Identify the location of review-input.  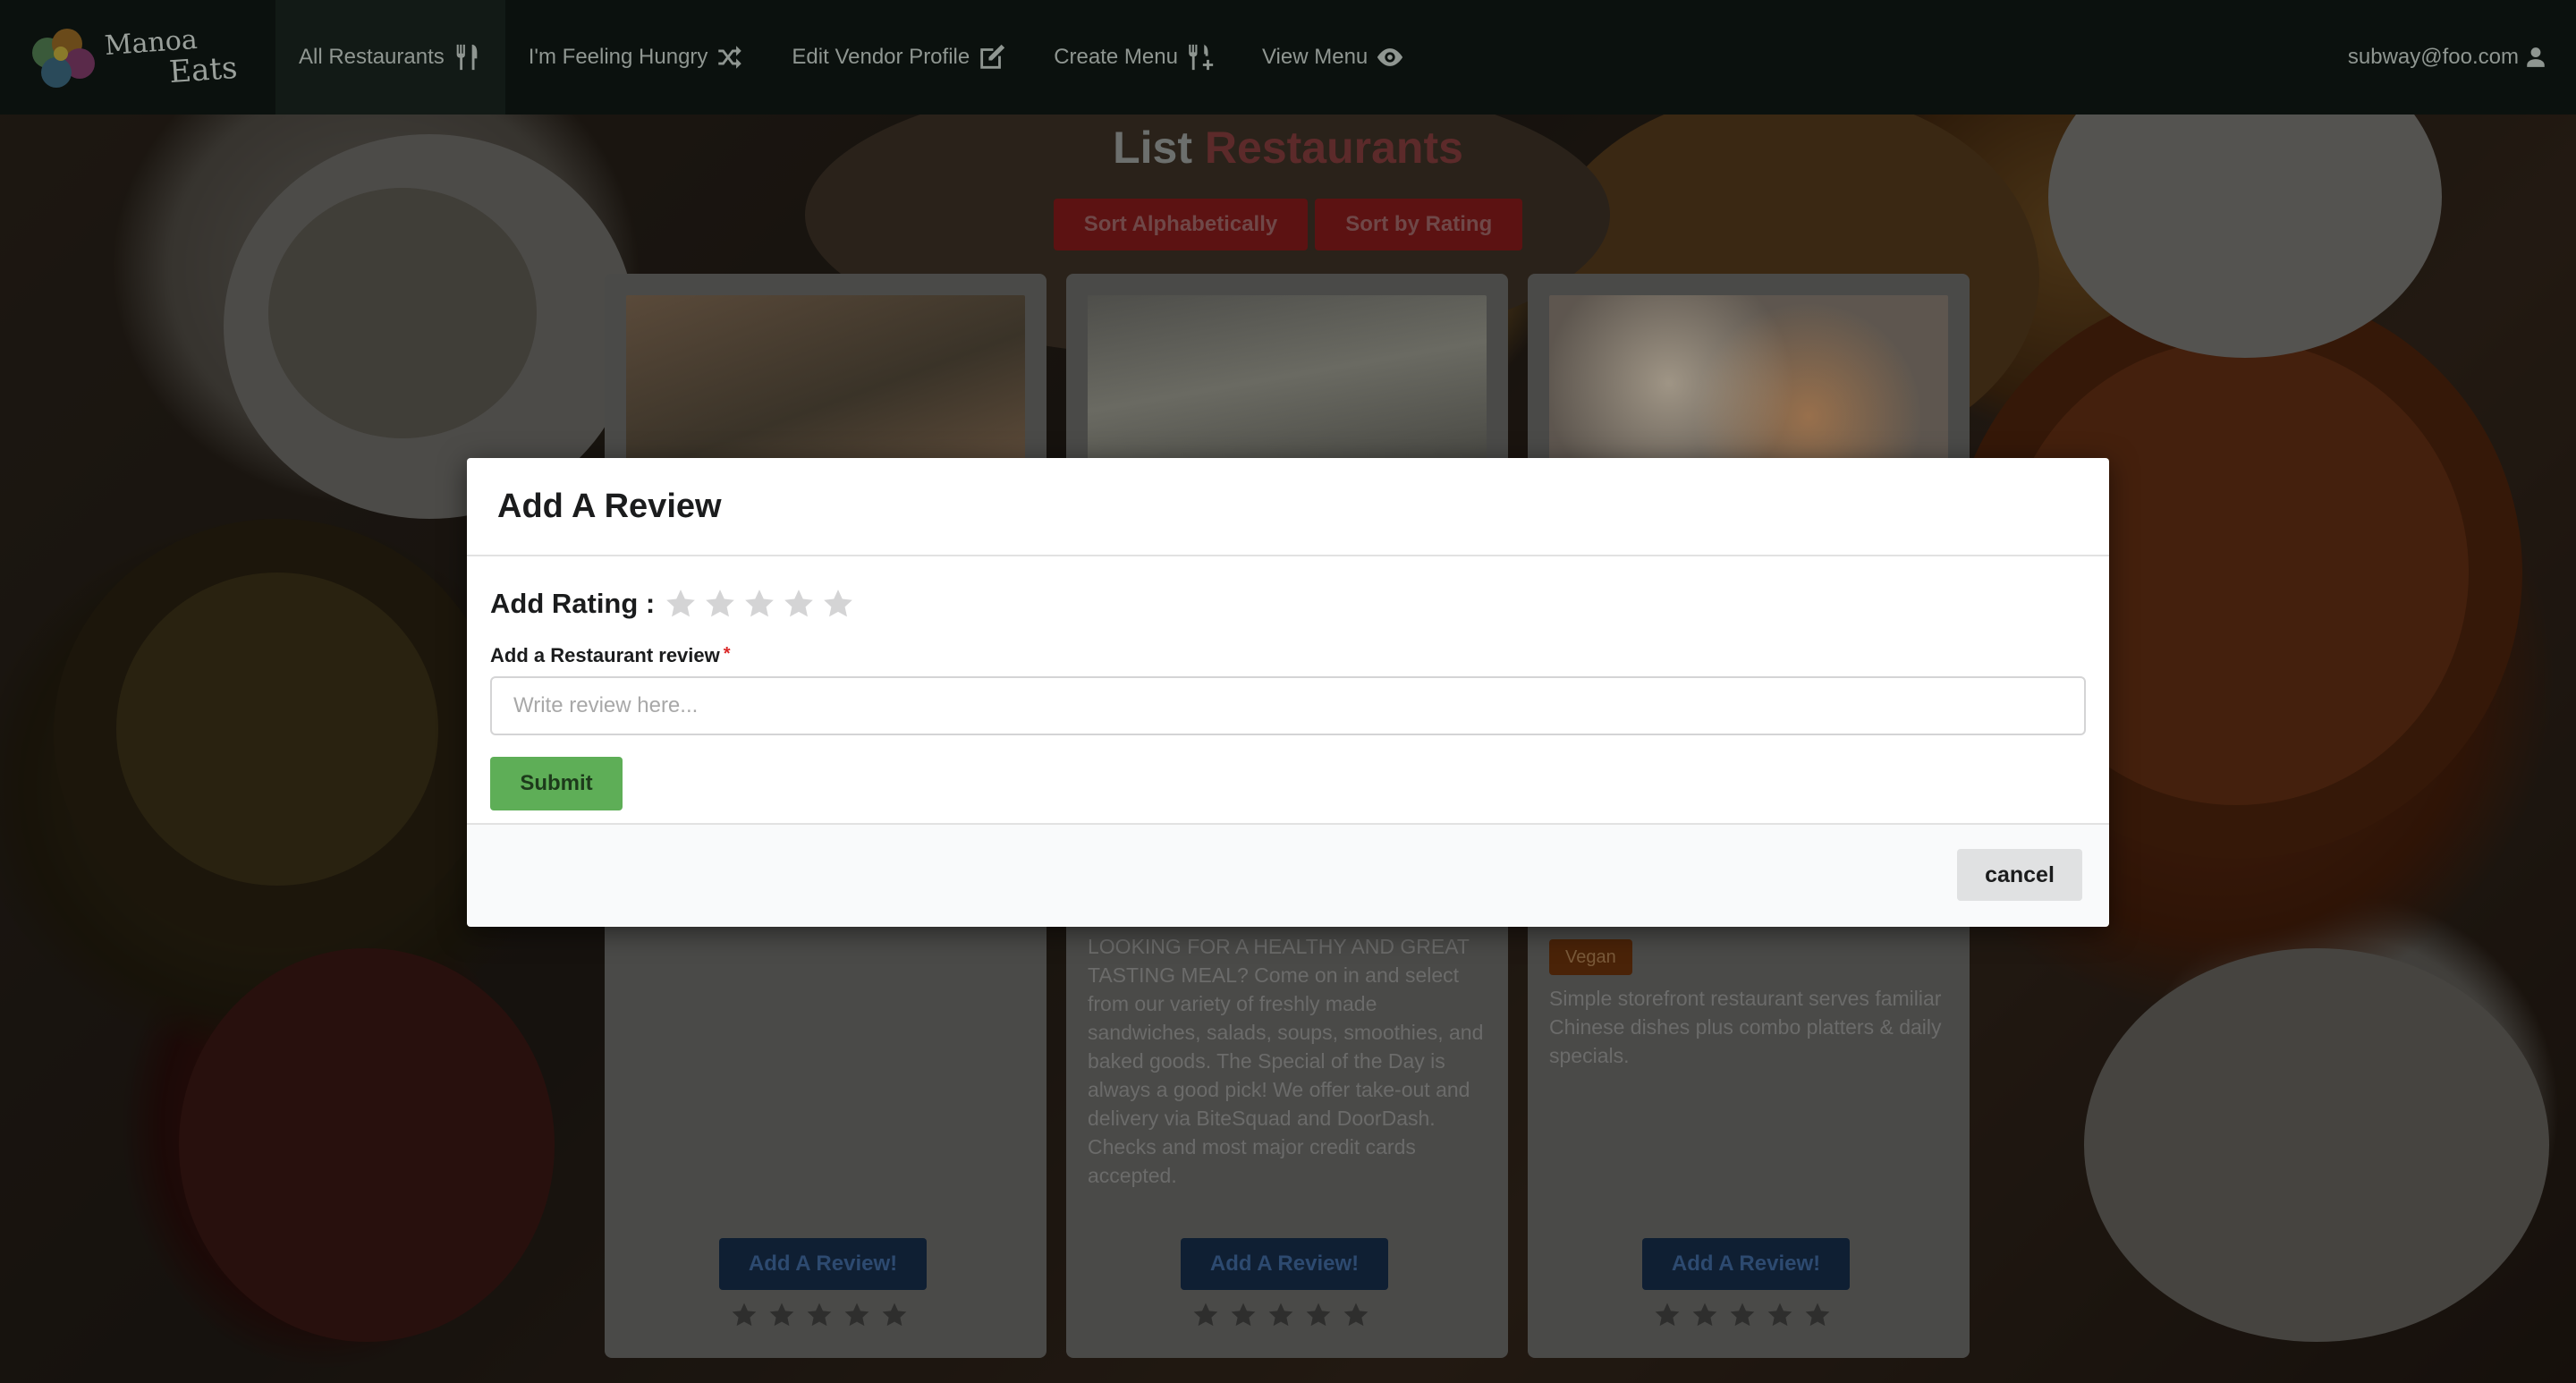
(1288, 706).